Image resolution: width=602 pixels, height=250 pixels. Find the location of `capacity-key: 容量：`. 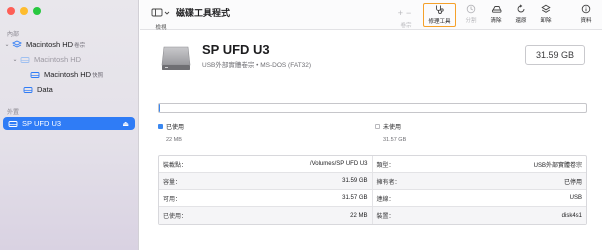

capacity-key: 容量： is located at coordinates (172, 182).